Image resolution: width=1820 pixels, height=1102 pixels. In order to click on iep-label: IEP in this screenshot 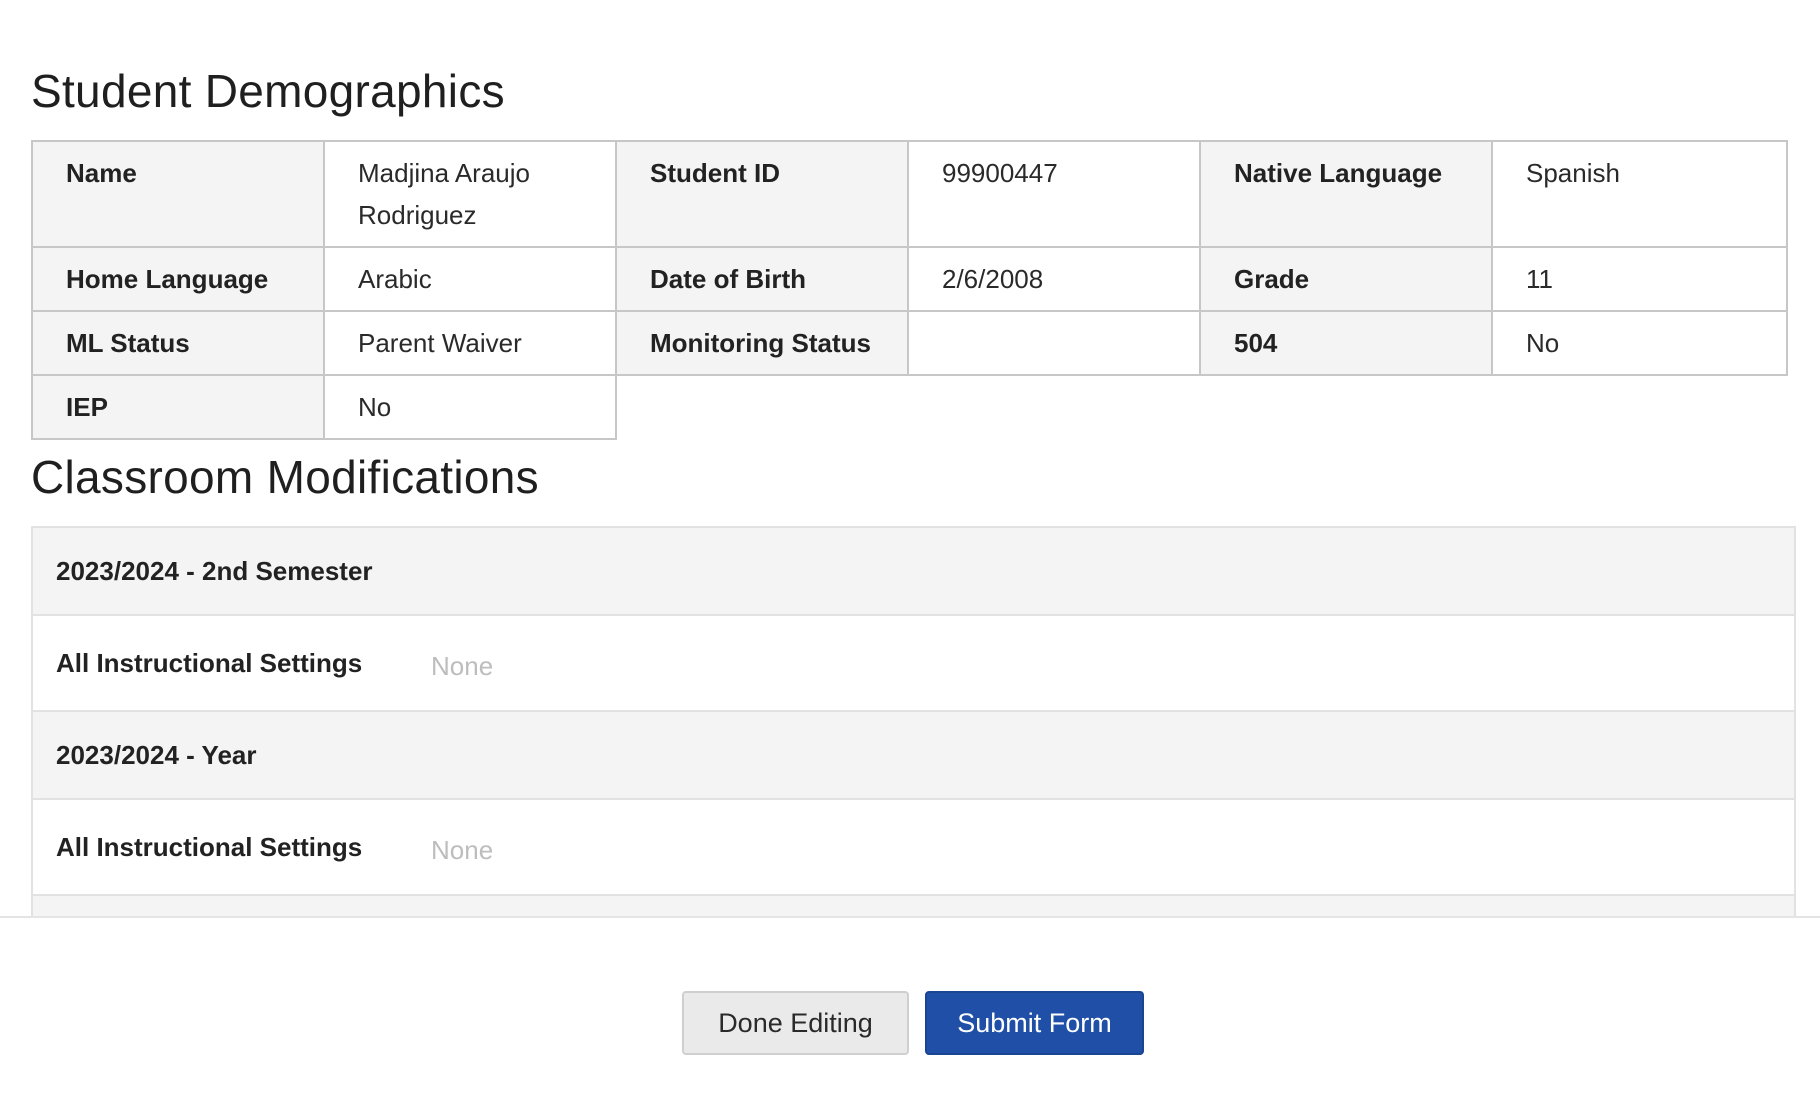, I will do `click(178, 407)`.